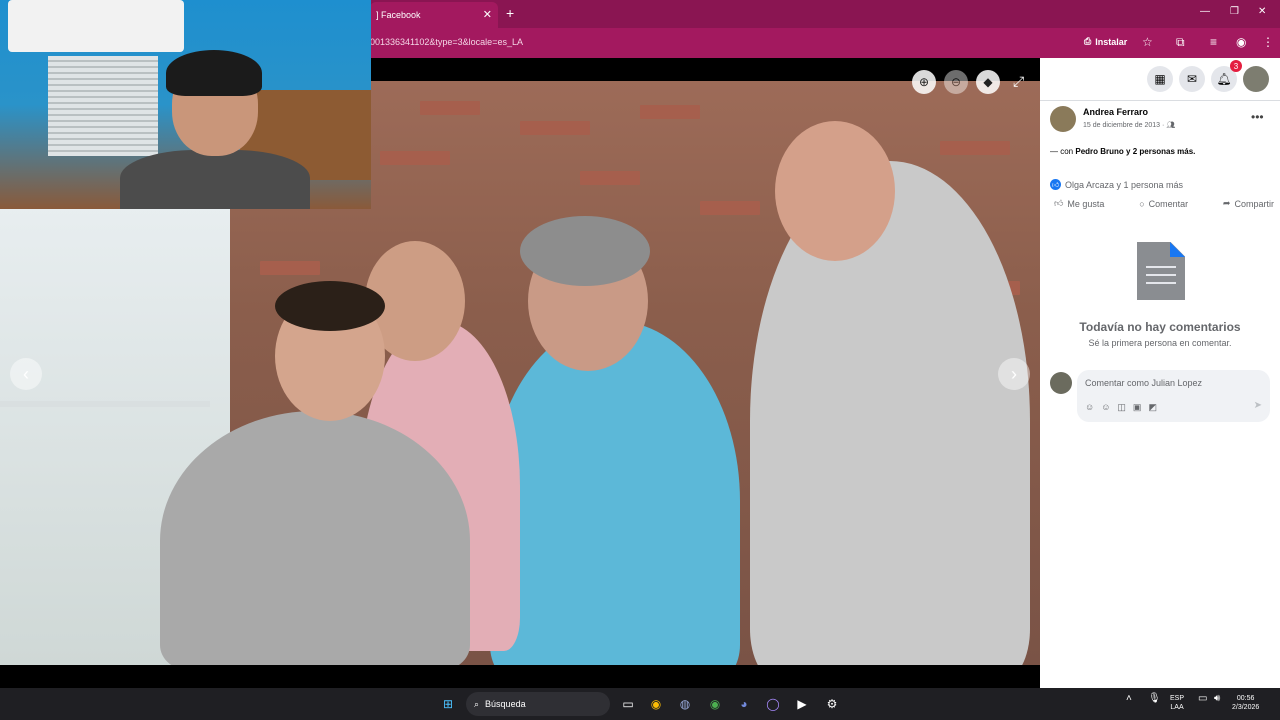 The height and width of the screenshot is (720, 1280). What do you see at coordinates (1059, 203) in the screenshot?
I see `thumbs-up-icon: 👍︎` at bounding box center [1059, 203].